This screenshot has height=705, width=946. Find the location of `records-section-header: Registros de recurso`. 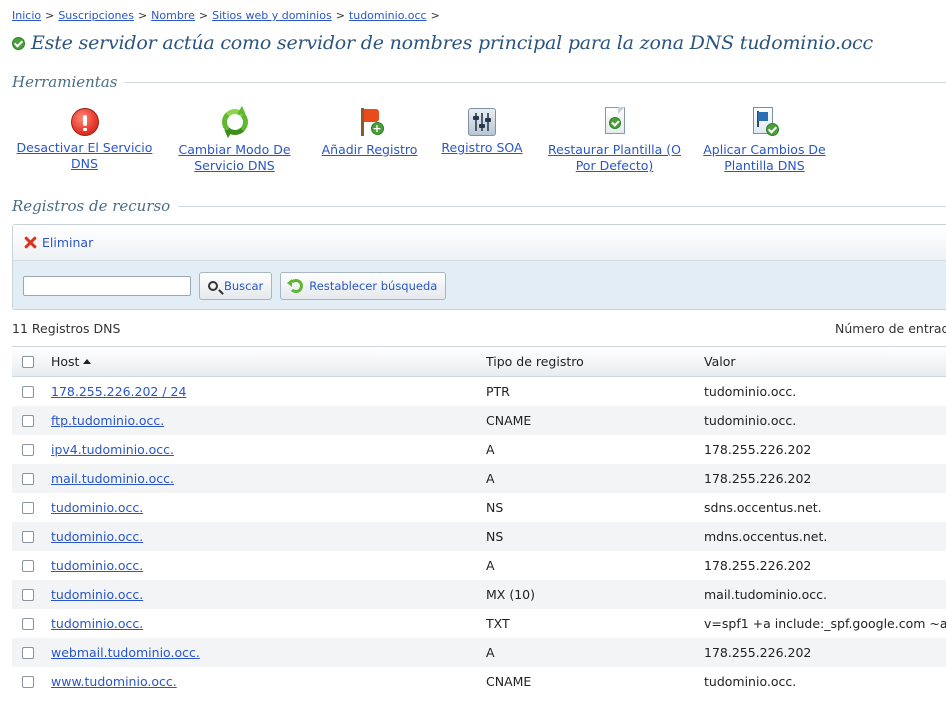

records-section-header: Registros de recurso is located at coordinates (479, 206).